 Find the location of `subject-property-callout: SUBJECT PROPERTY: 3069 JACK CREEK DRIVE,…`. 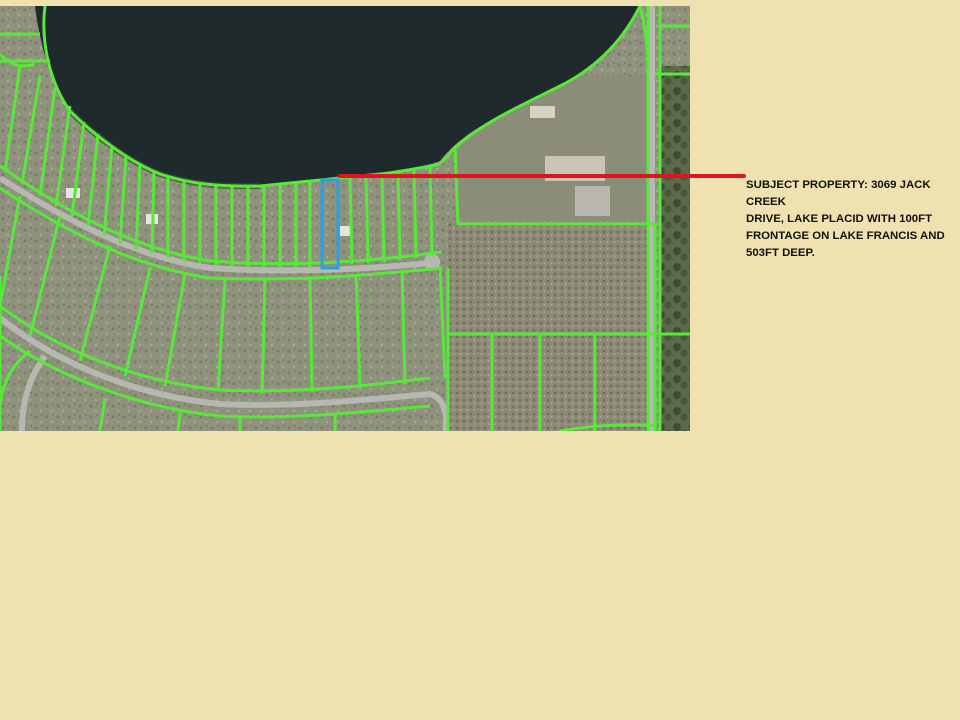

subject-property-callout: SUBJECT PROPERTY: 3069 JACK CREEK DRIVE,… is located at coordinates (845, 219).